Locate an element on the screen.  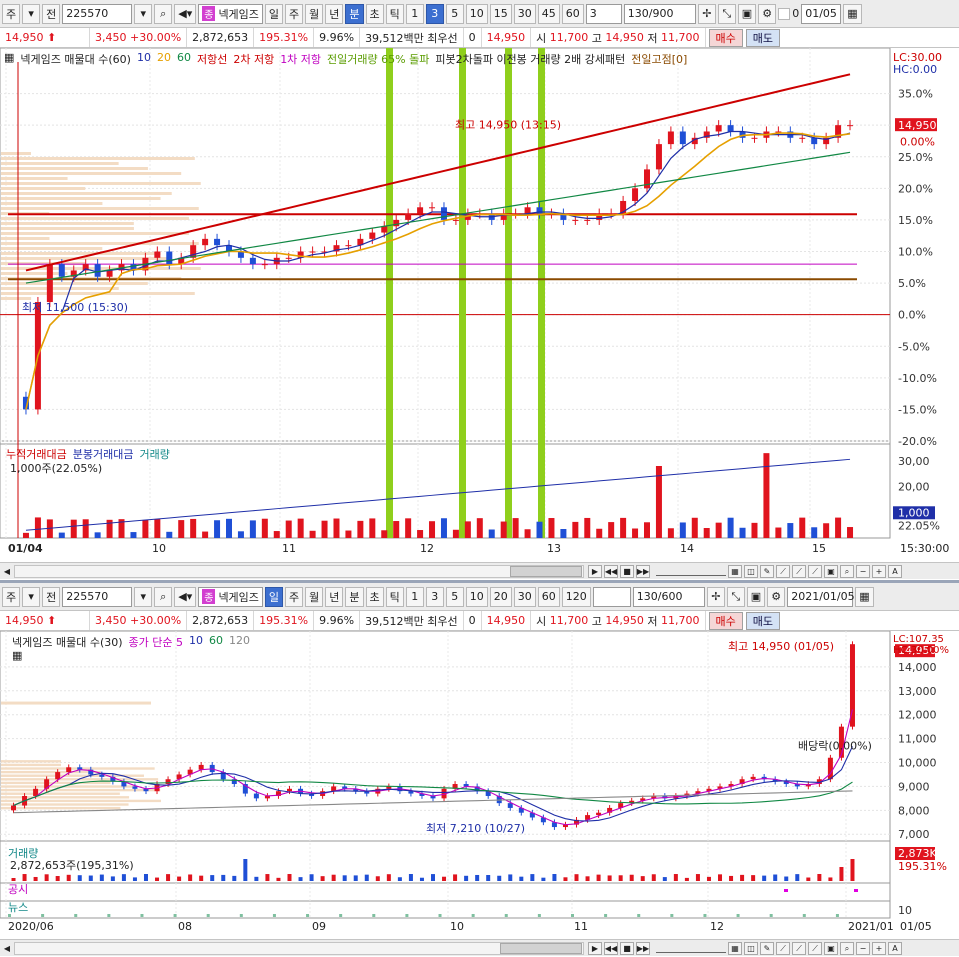
interval-120: 120 is located at coordinates (576, 596).